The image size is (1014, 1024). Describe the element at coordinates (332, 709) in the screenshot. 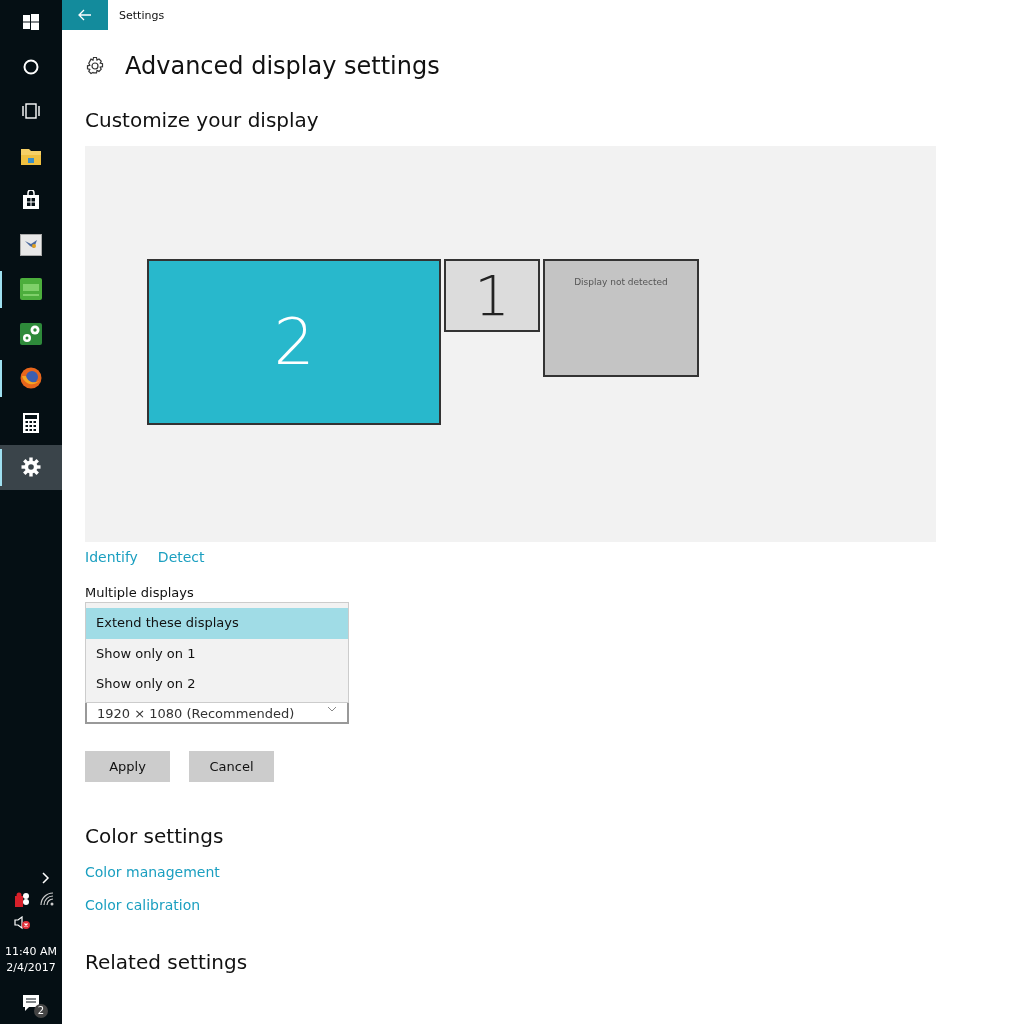

I see `chevron-down-icon` at that location.